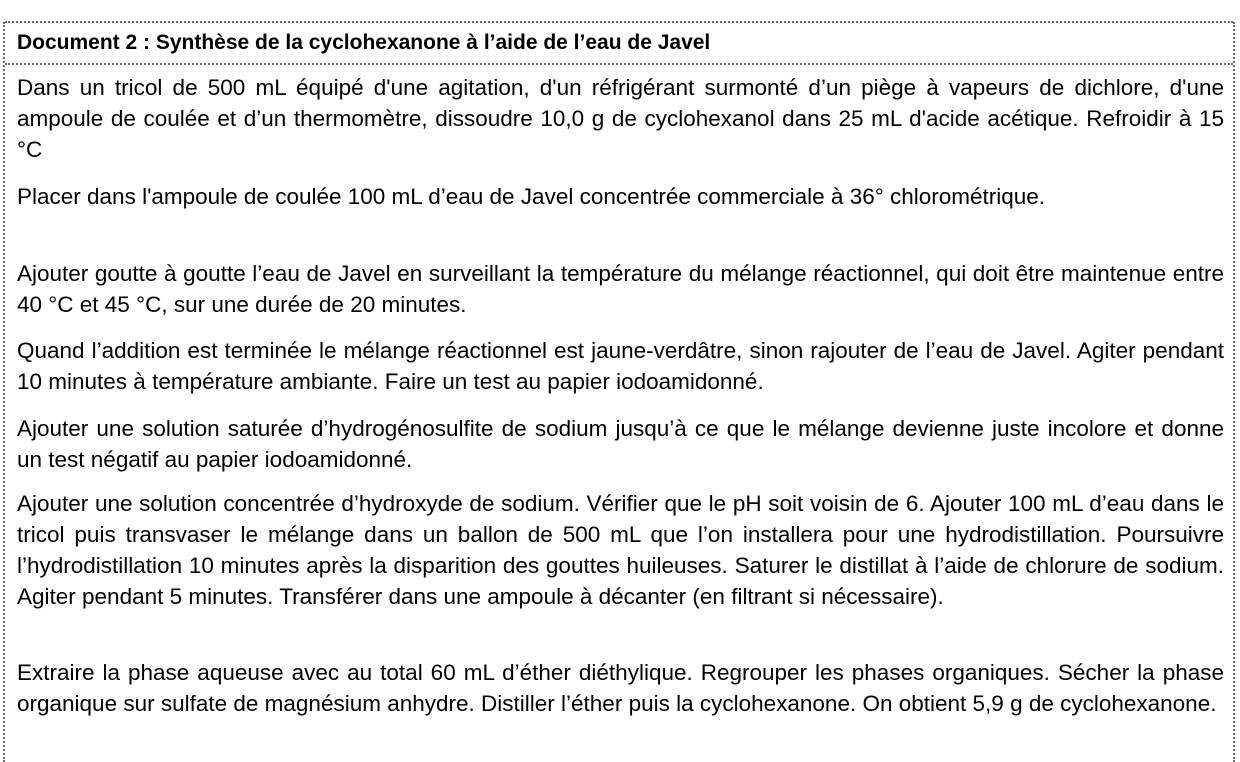 The width and height of the screenshot is (1240, 762). What do you see at coordinates (619, 64) in the screenshot?
I see `title-separator` at bounding box center [619, 64].